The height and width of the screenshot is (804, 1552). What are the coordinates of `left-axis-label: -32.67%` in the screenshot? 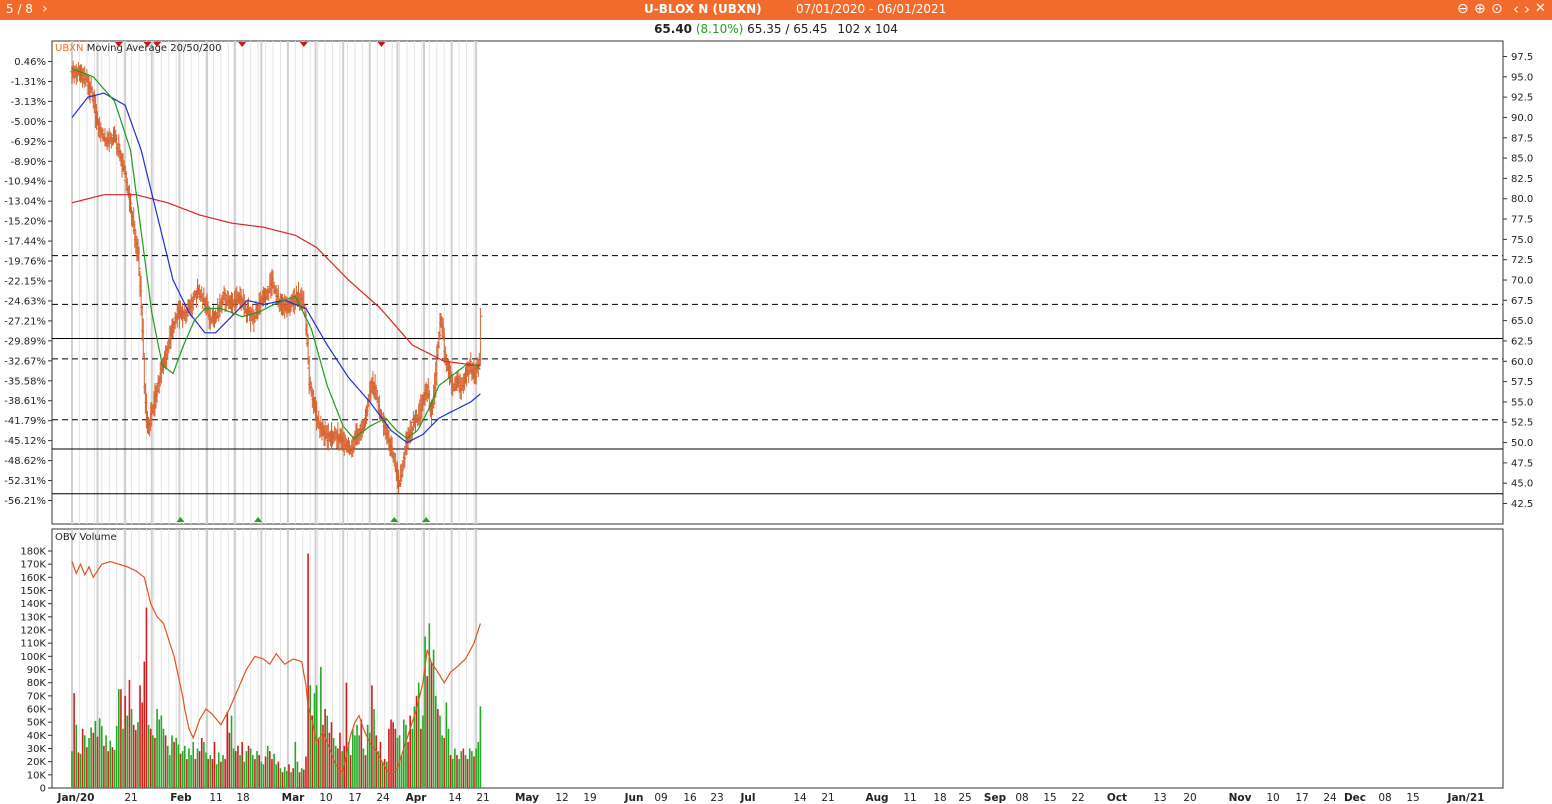 It's located at (25, 361).